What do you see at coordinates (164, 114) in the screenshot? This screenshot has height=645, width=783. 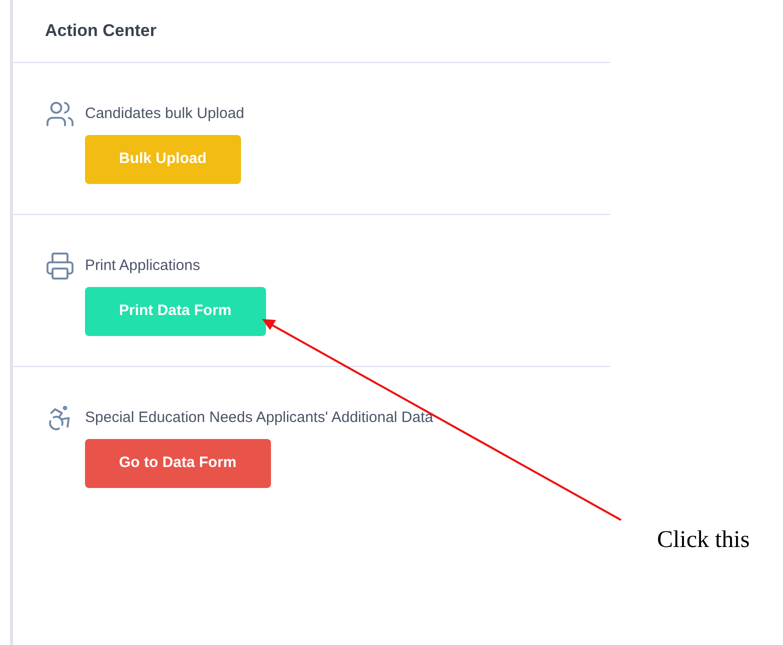 I see `section-label: Candidates bulk Upload` at bounding box center [164, 114].